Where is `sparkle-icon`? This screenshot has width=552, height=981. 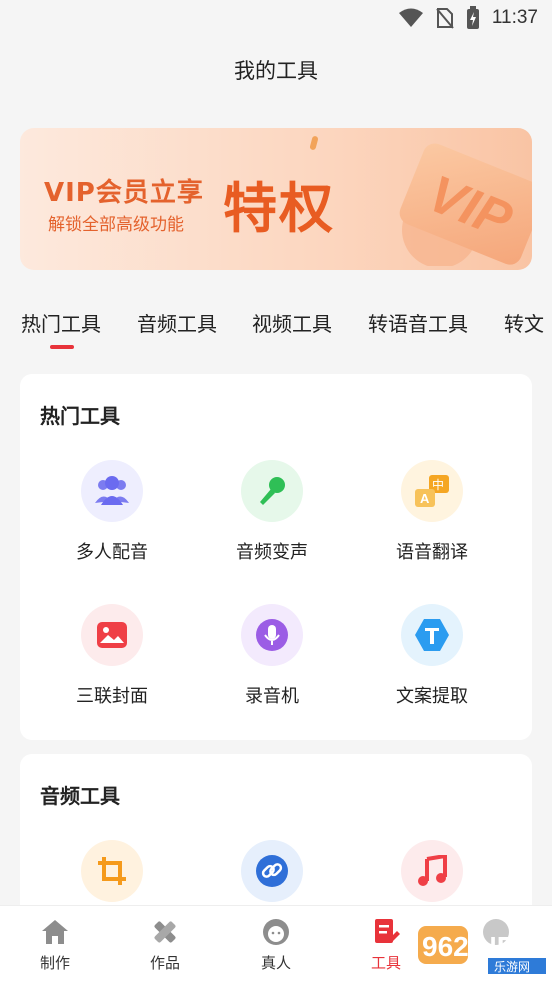 sparkle-icon is located at coordinates (314, 143).